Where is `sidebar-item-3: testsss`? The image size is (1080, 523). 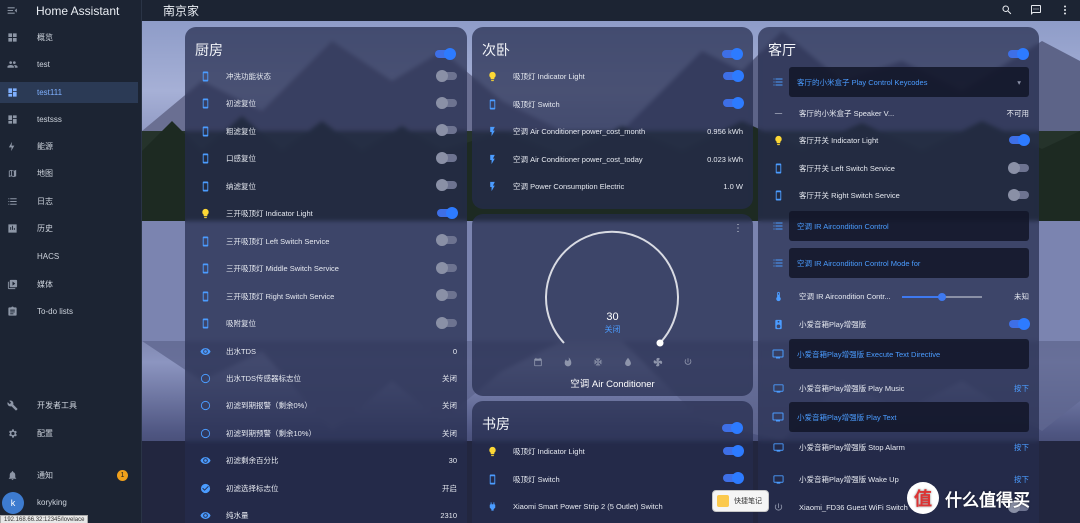
sidebar-item-3: testsss is located at coordinates (69, 119).